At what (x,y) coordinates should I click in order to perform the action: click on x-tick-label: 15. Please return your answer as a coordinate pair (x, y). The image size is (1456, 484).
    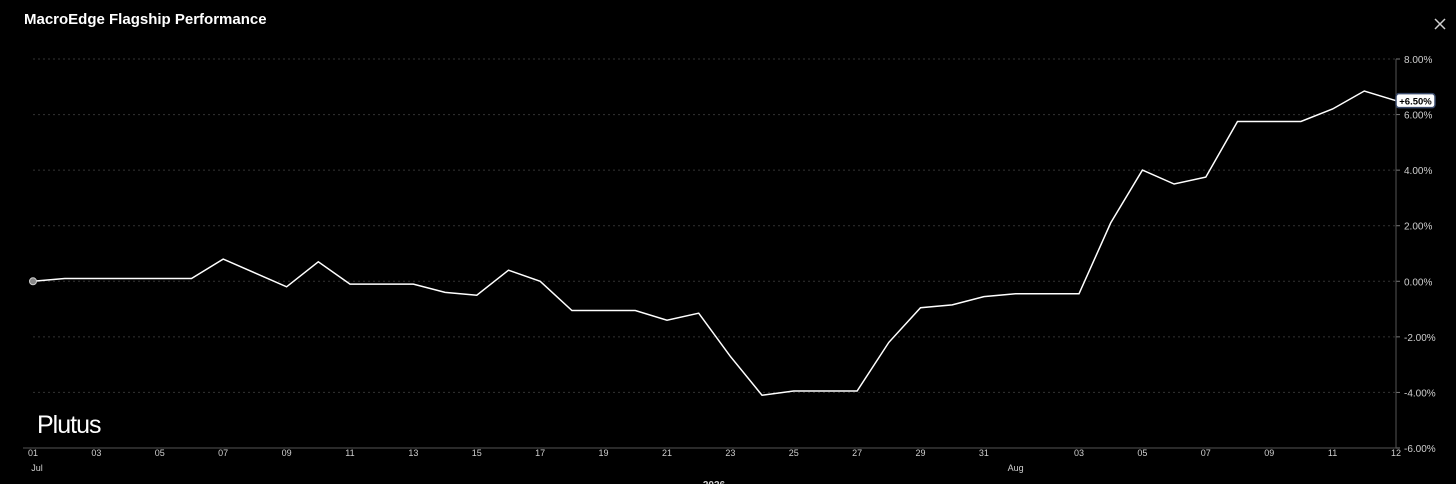
    Looking at the image, I should click on (477, 453).